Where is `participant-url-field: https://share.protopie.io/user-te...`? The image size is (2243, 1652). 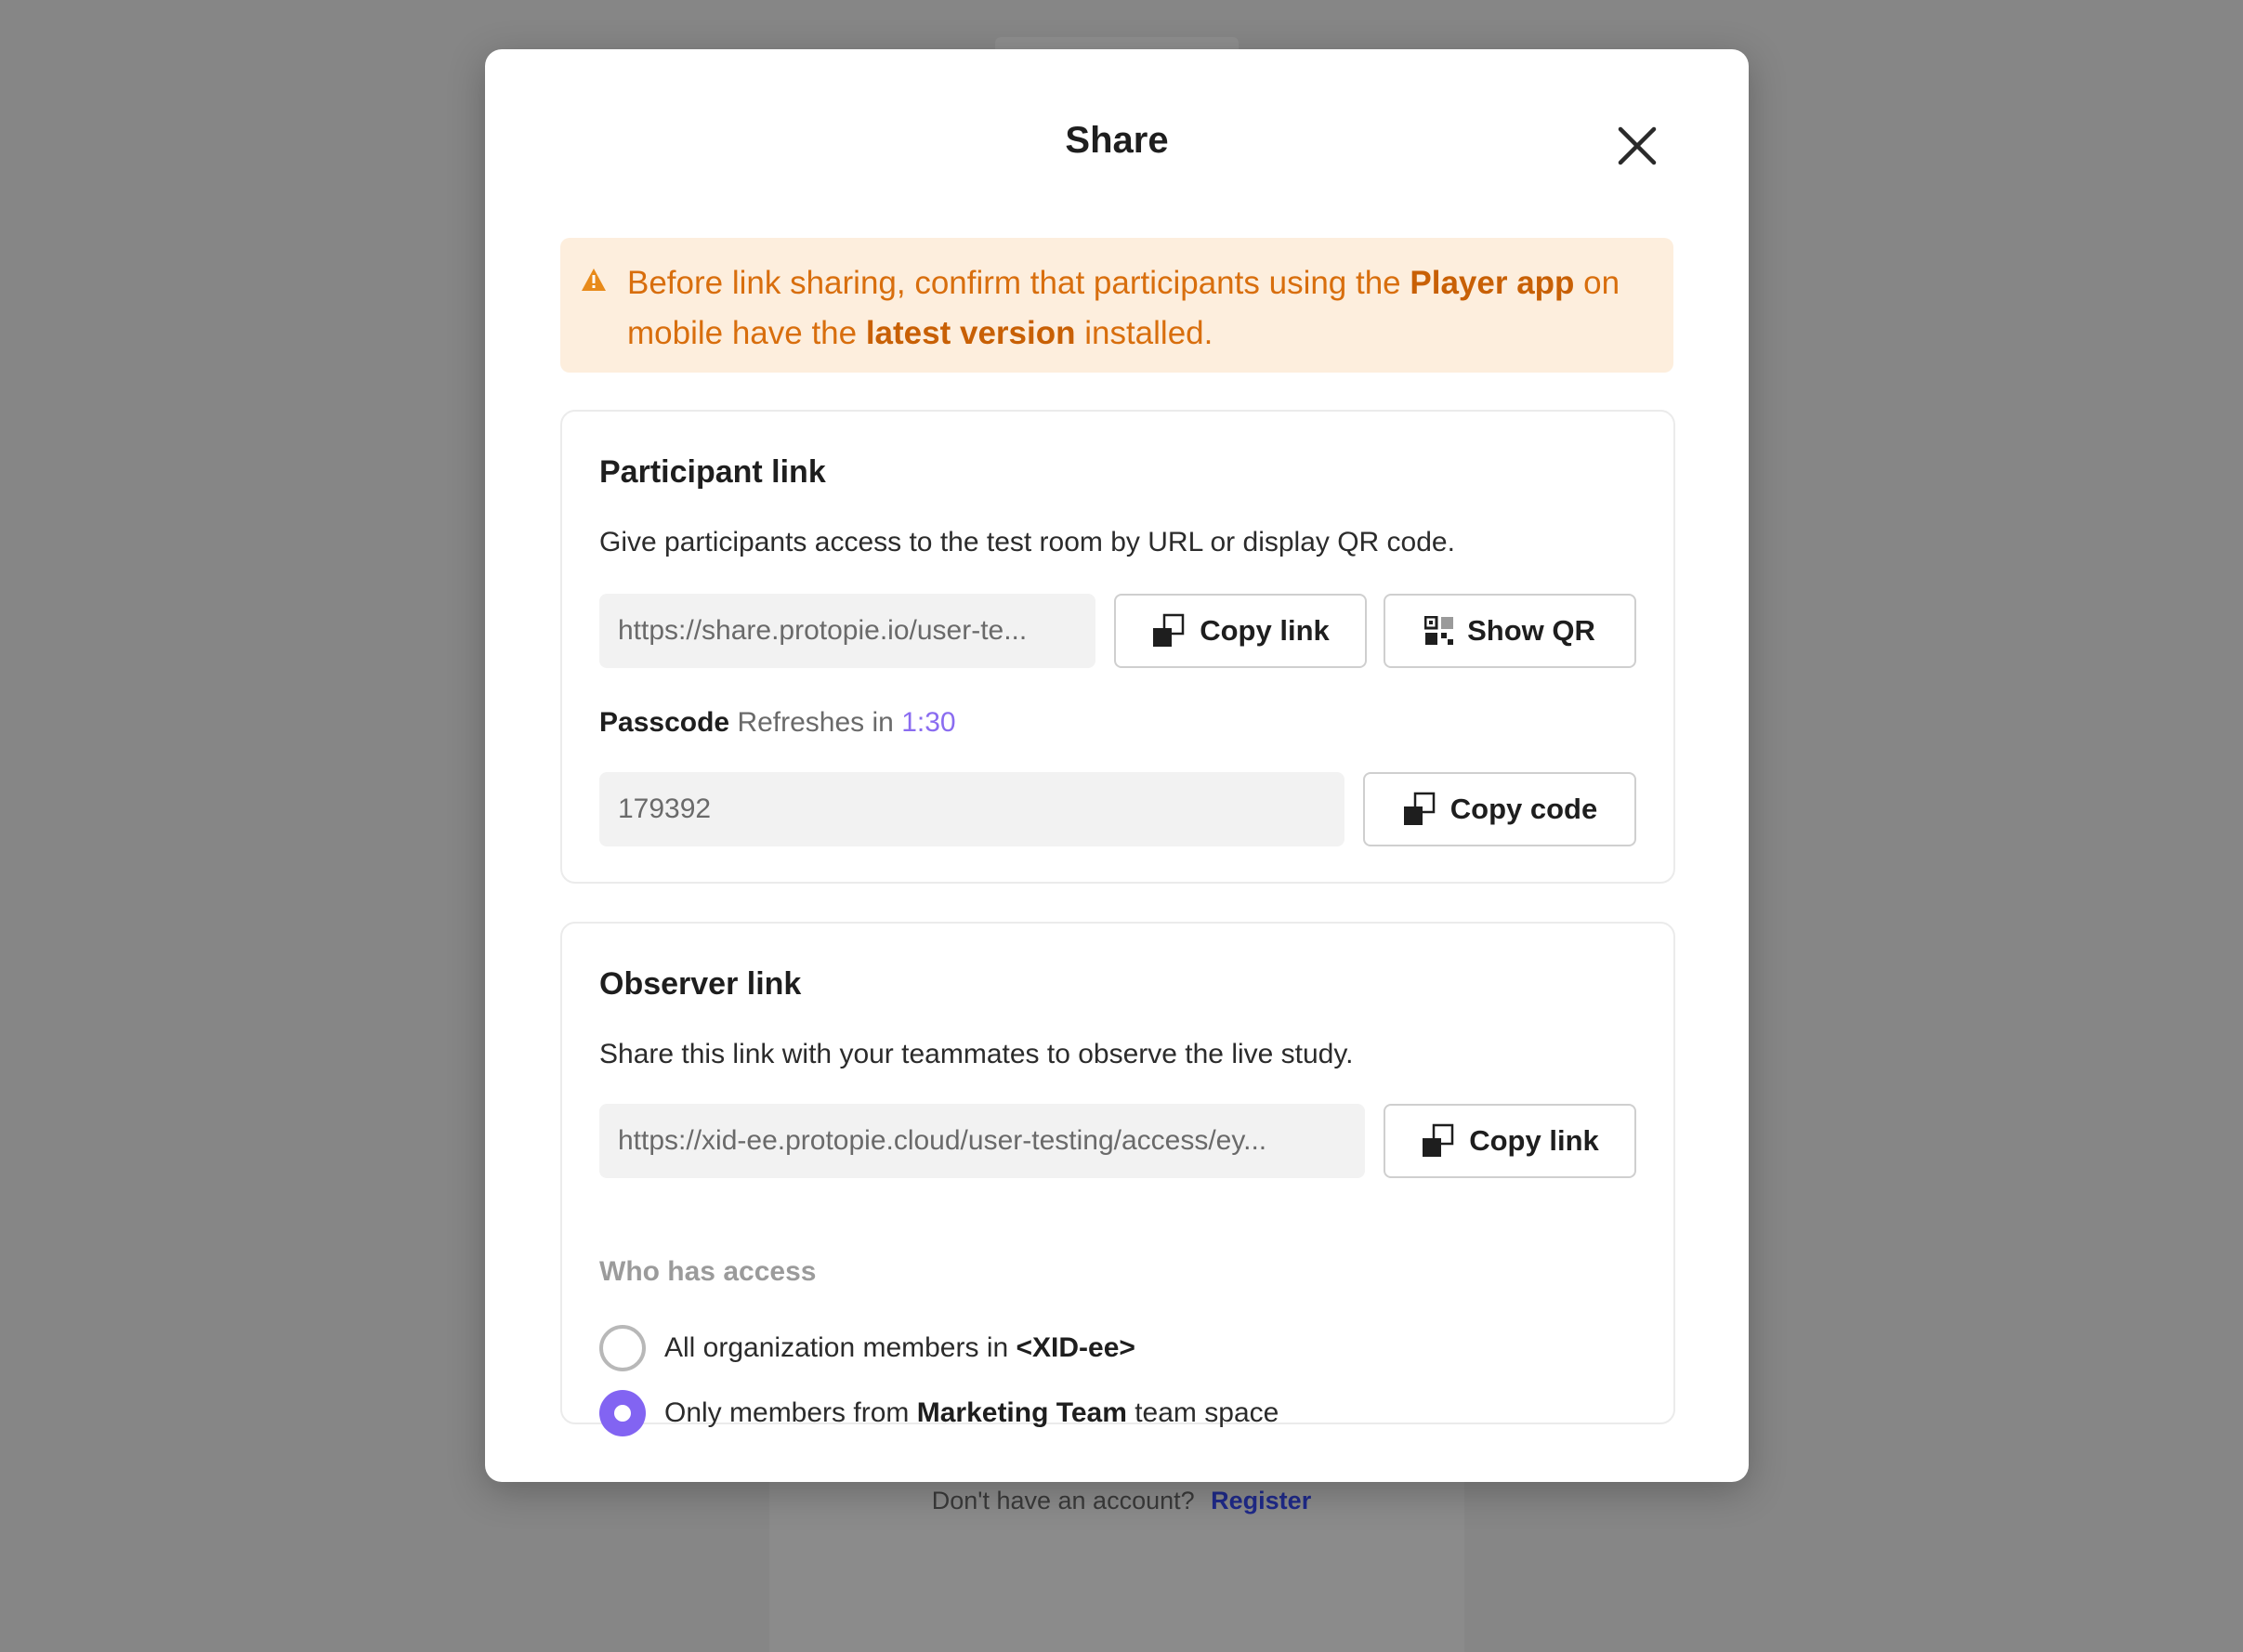
participant-url-field: https://share.protopie.io/user-te... is located at coordinates (847, 631).